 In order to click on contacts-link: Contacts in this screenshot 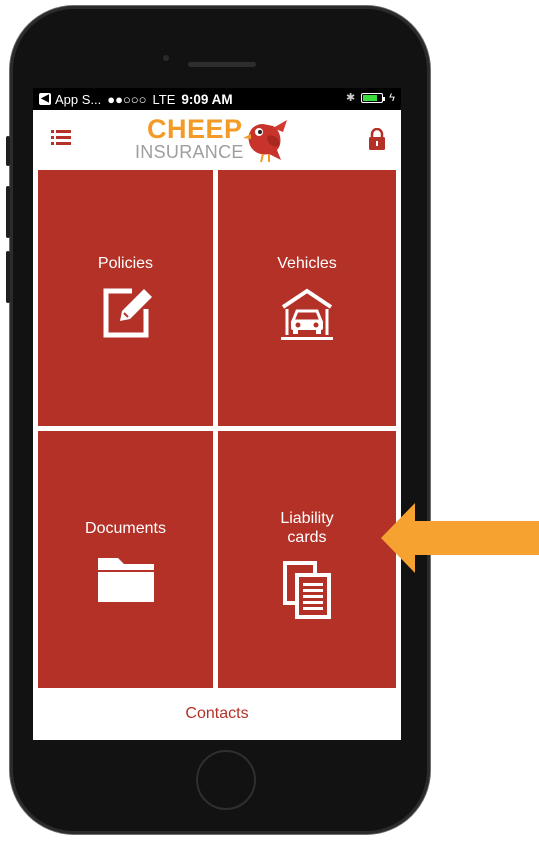, I will do `click(217, 714)`.